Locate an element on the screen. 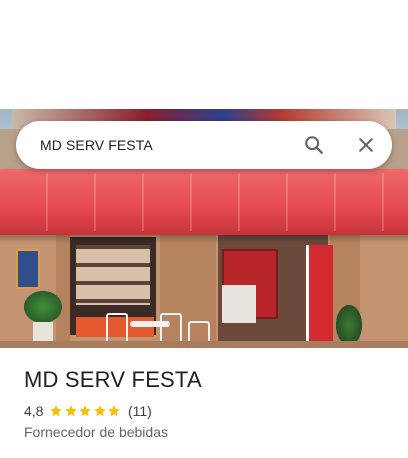 This screenshot has width=408, height=458. photo-awning-ribs is located at coordinates (204, 202).